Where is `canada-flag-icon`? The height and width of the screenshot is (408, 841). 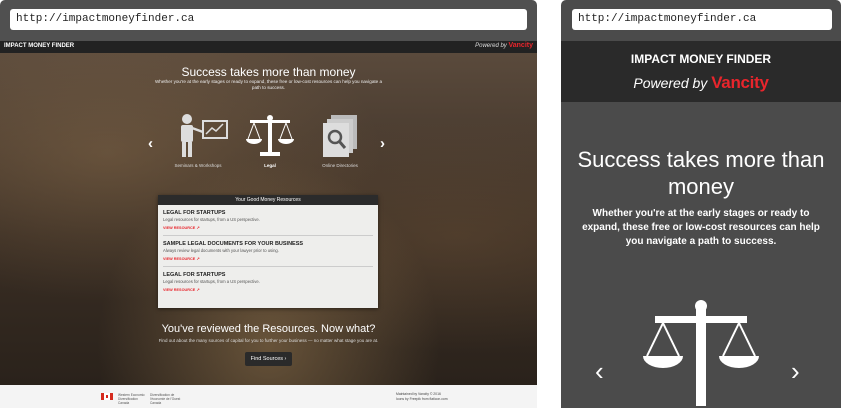 canada-flag-icon is located at coordinates (107, 396).